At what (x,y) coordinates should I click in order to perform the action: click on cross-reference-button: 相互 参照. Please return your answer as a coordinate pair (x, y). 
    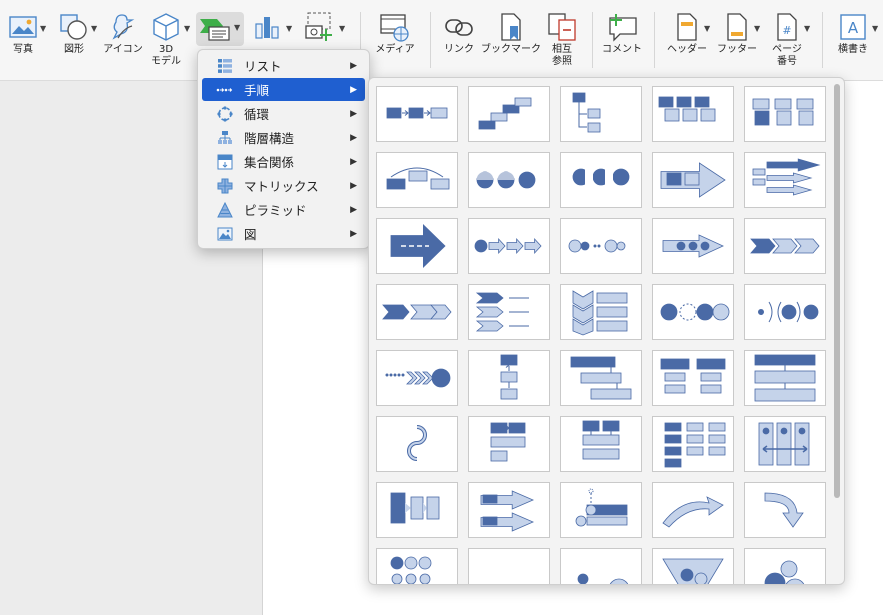
    Looking at the image, I should click on (562, 39).